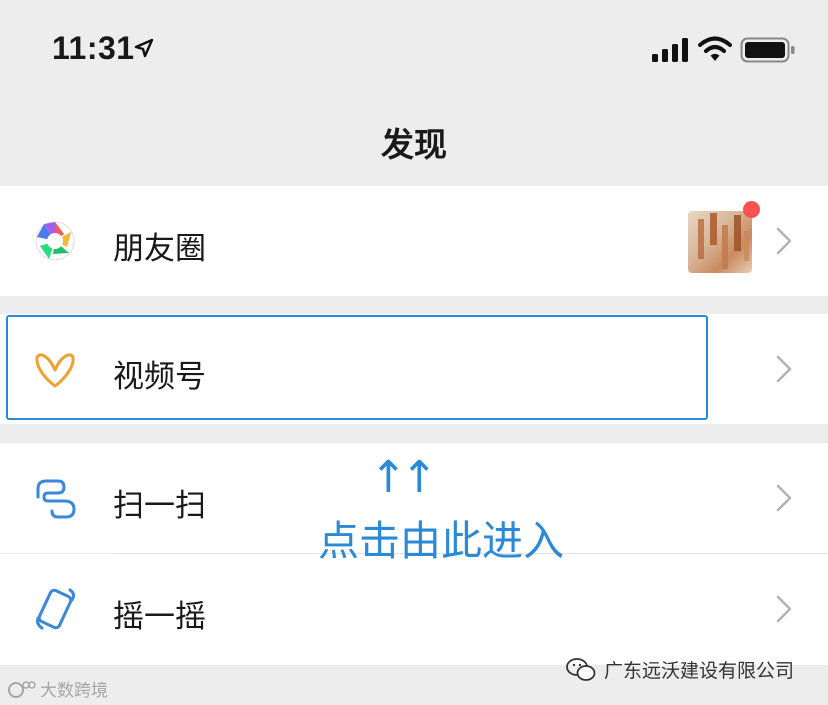  What do you see at coordinates (357, 367) in the screenshot?
I see `highlight-box` at bounding box center [357, 367].